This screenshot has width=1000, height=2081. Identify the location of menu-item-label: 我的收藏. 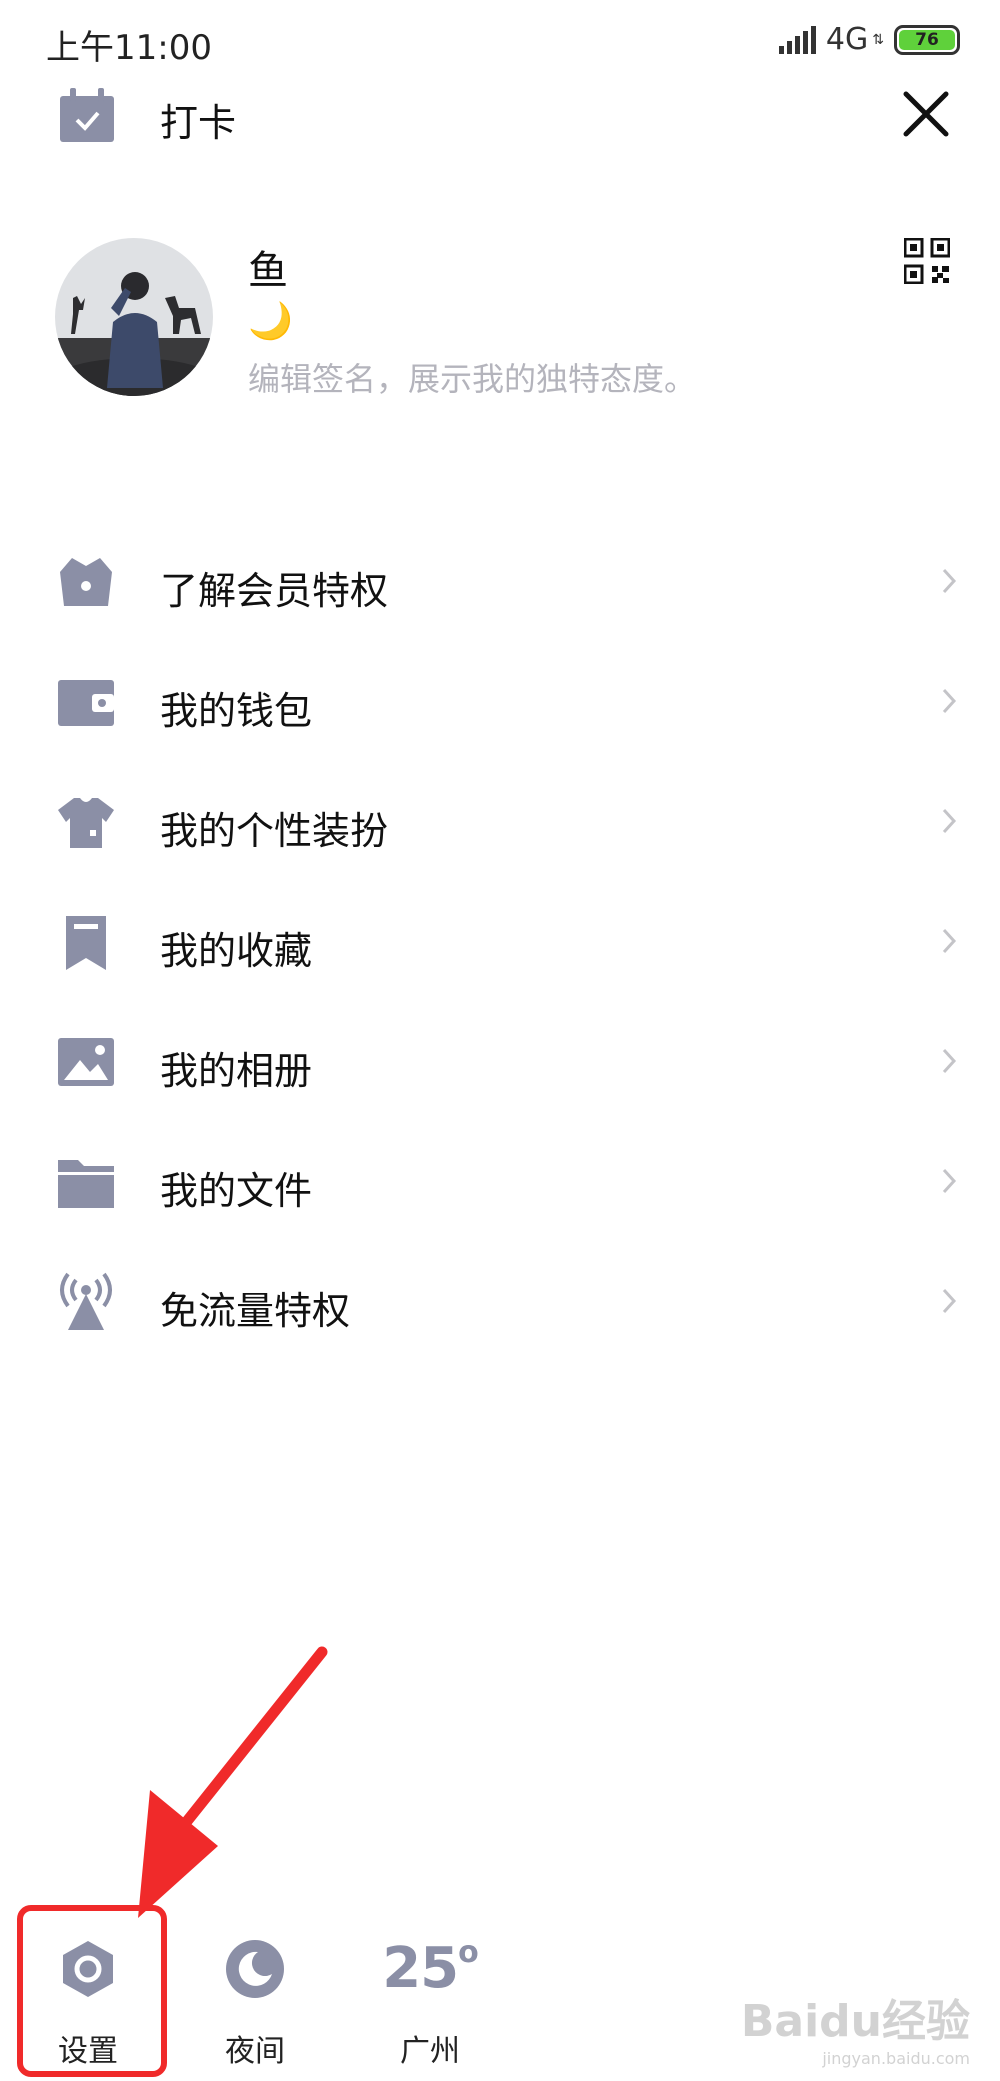
(236, 951).